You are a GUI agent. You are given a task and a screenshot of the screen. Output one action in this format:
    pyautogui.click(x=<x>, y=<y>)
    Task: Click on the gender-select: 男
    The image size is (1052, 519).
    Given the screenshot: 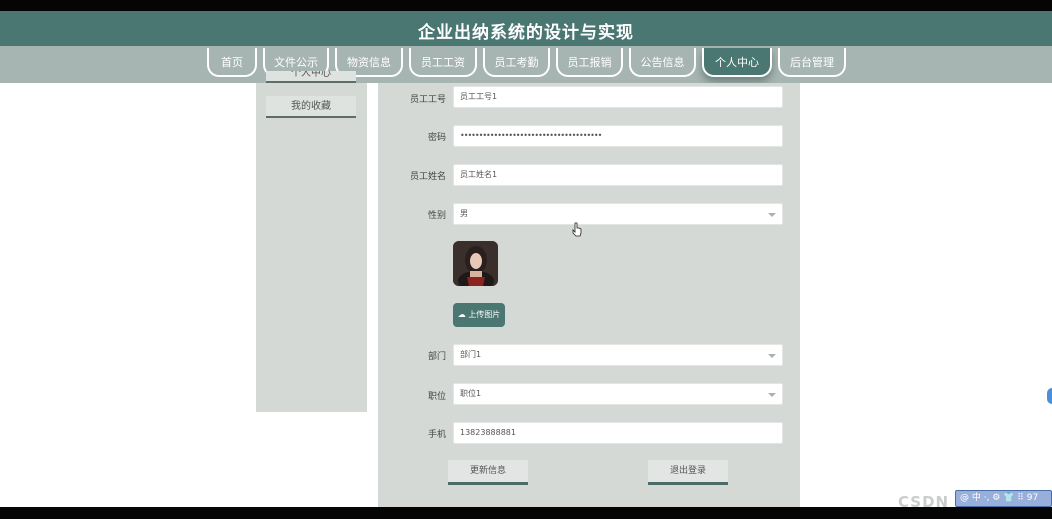 What is the action you would take?
    pyautogui.click(x=618, y=214)
    